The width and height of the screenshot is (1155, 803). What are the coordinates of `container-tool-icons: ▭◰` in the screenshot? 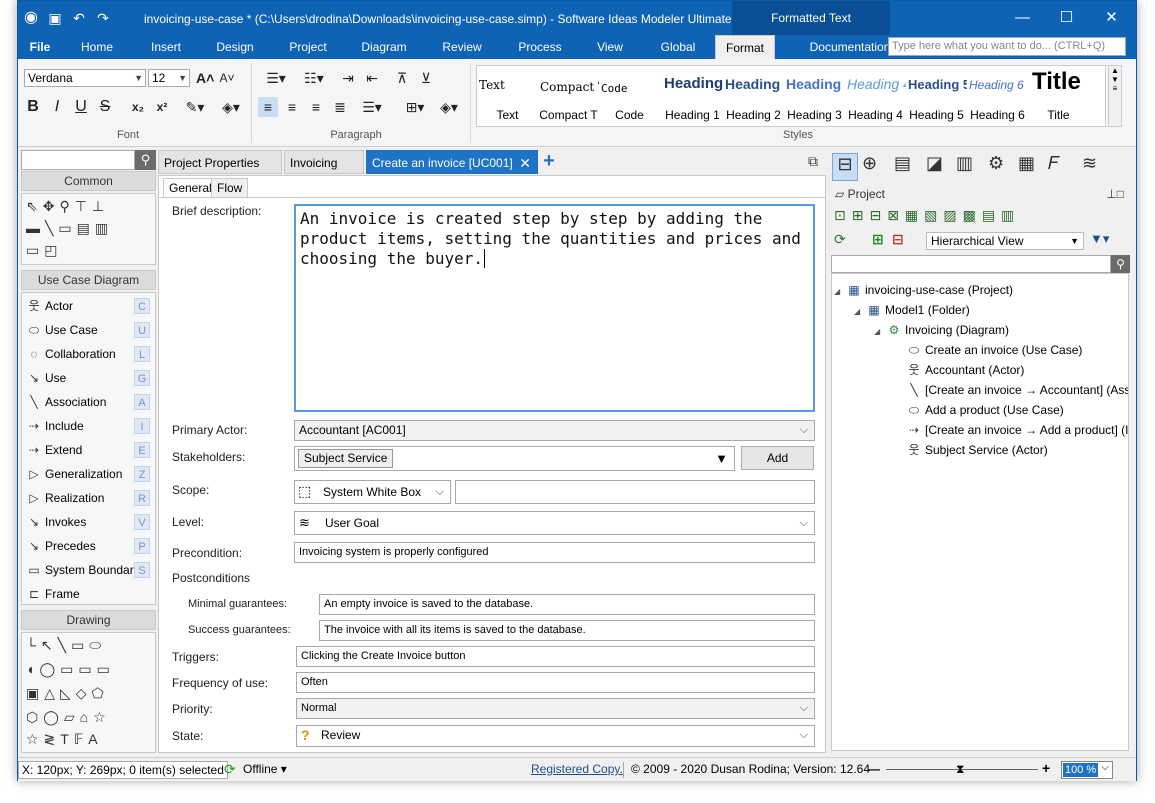 It's located at (44, 250).